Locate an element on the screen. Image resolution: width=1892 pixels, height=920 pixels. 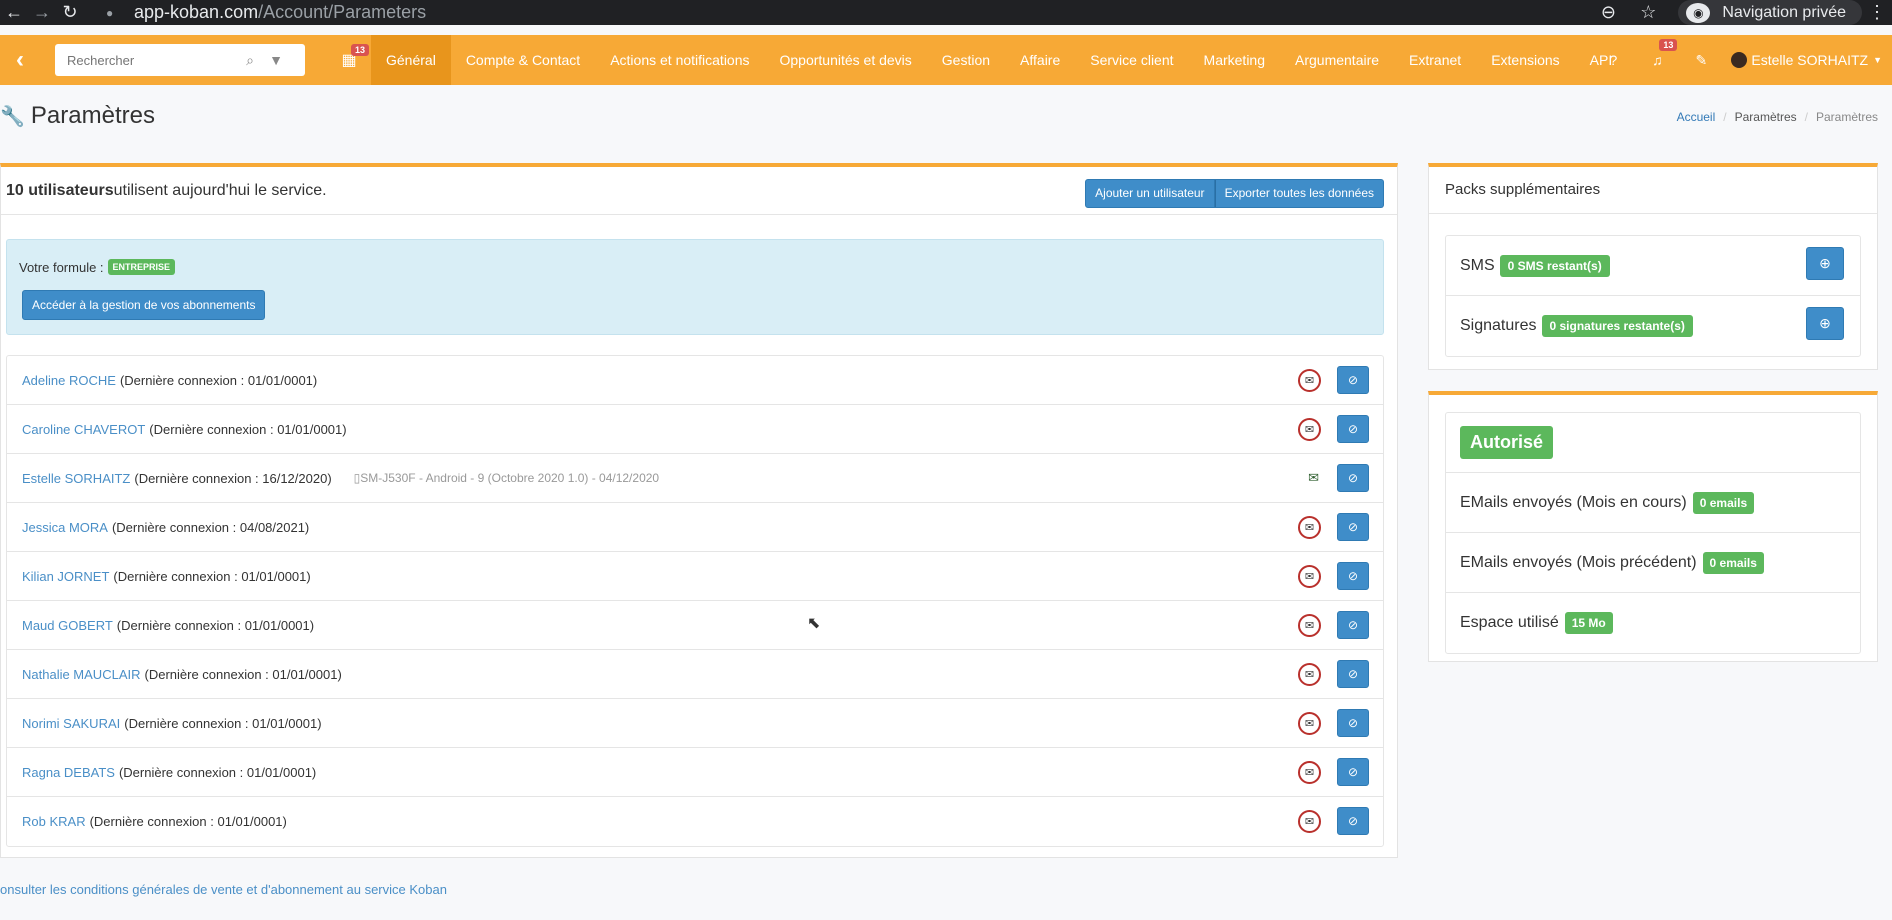
mouse-cursor-icon: ⬉ is located at coordinates (814, 623).